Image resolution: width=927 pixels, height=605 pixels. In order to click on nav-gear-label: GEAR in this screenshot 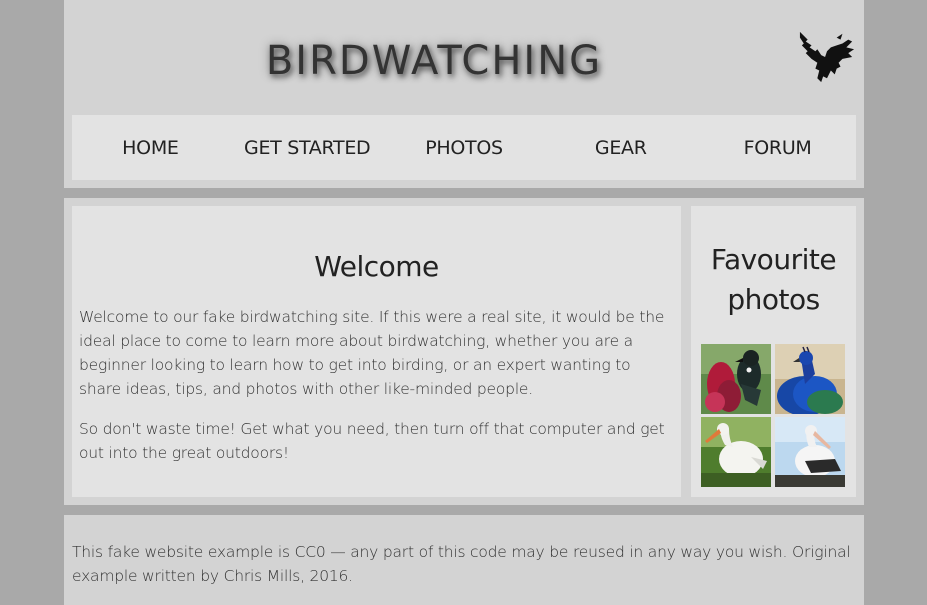, I will do `click(620, 147)`.